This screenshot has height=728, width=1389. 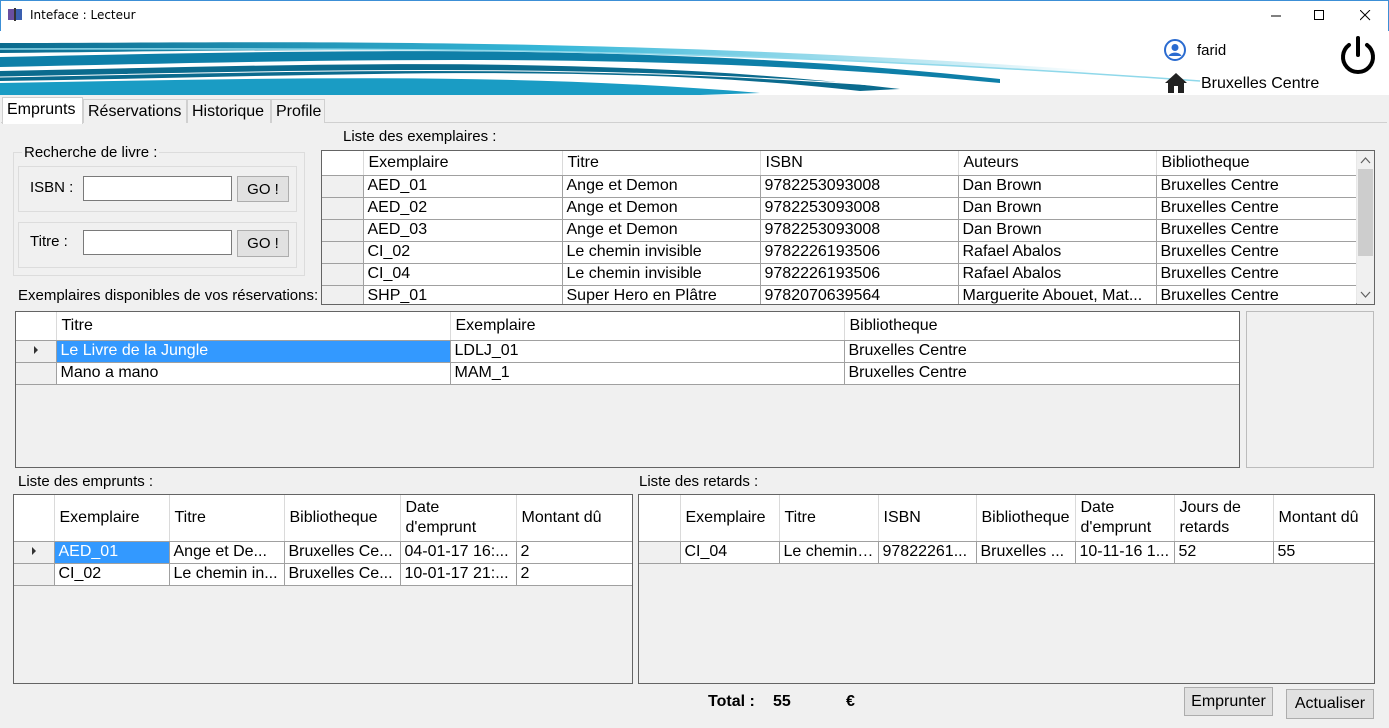 What do you see at coordinates (463, 294) in the screenshot?
I see `copies-cell: SHP_01` at bounding box center [463, 294].